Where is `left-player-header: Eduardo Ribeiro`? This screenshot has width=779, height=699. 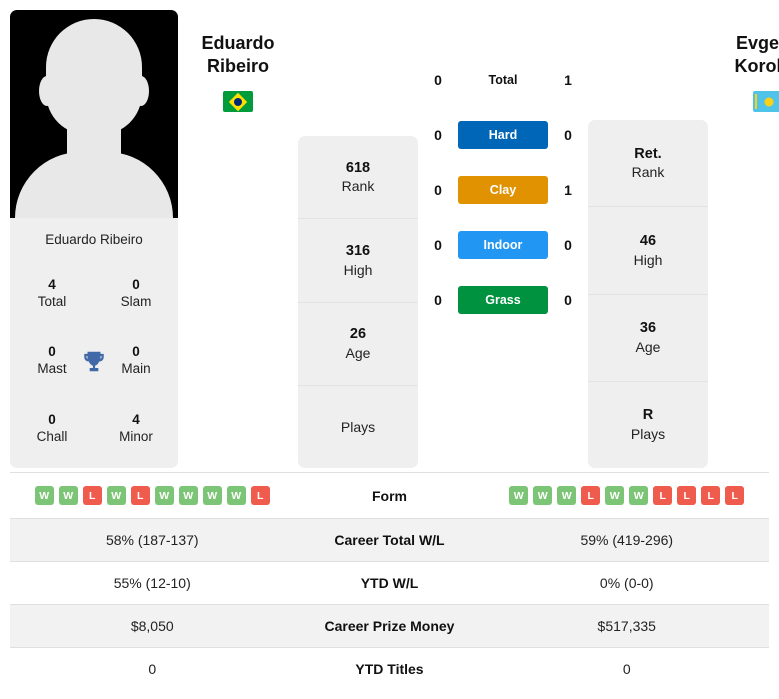
left-player-header: Eduardo Ribeiro is located at coordinates (238, 61).